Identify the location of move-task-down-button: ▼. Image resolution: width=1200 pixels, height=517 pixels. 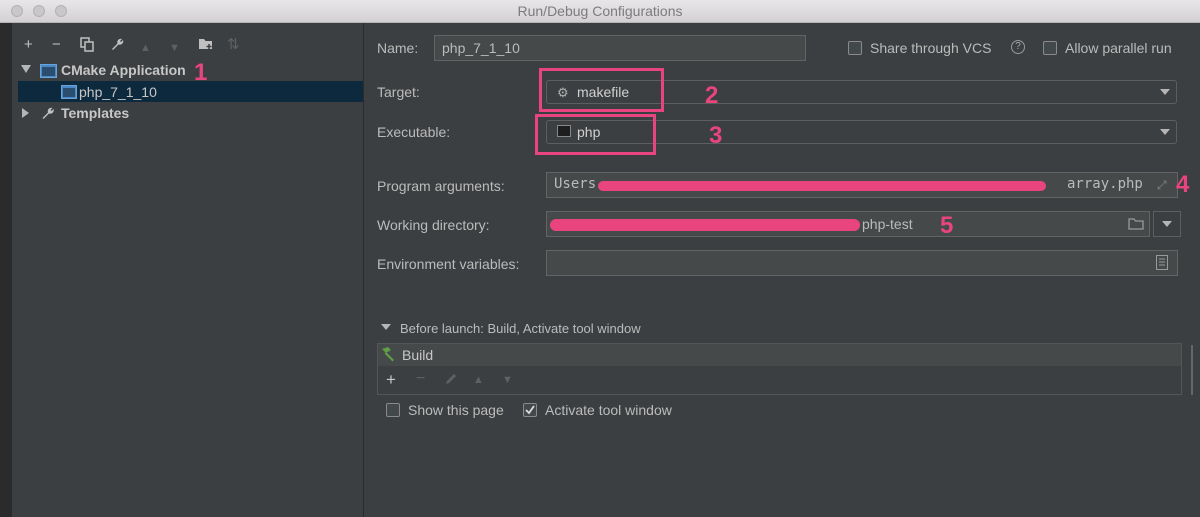
(507, 380).